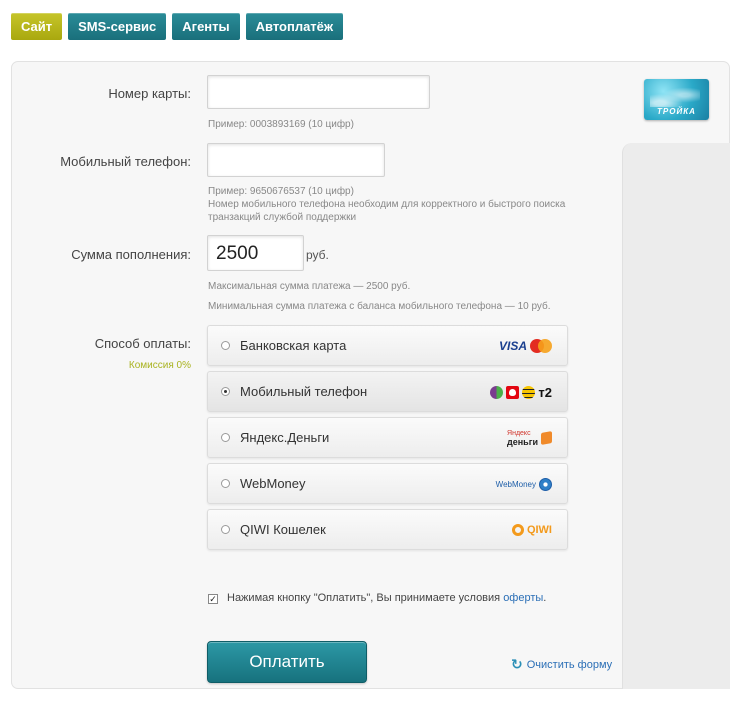 Image resolution: width=745 pixels, height=706 pixels. I want to click on phone-hint-purpose-cont: транзакций службой поддержки, so click(282, 217).